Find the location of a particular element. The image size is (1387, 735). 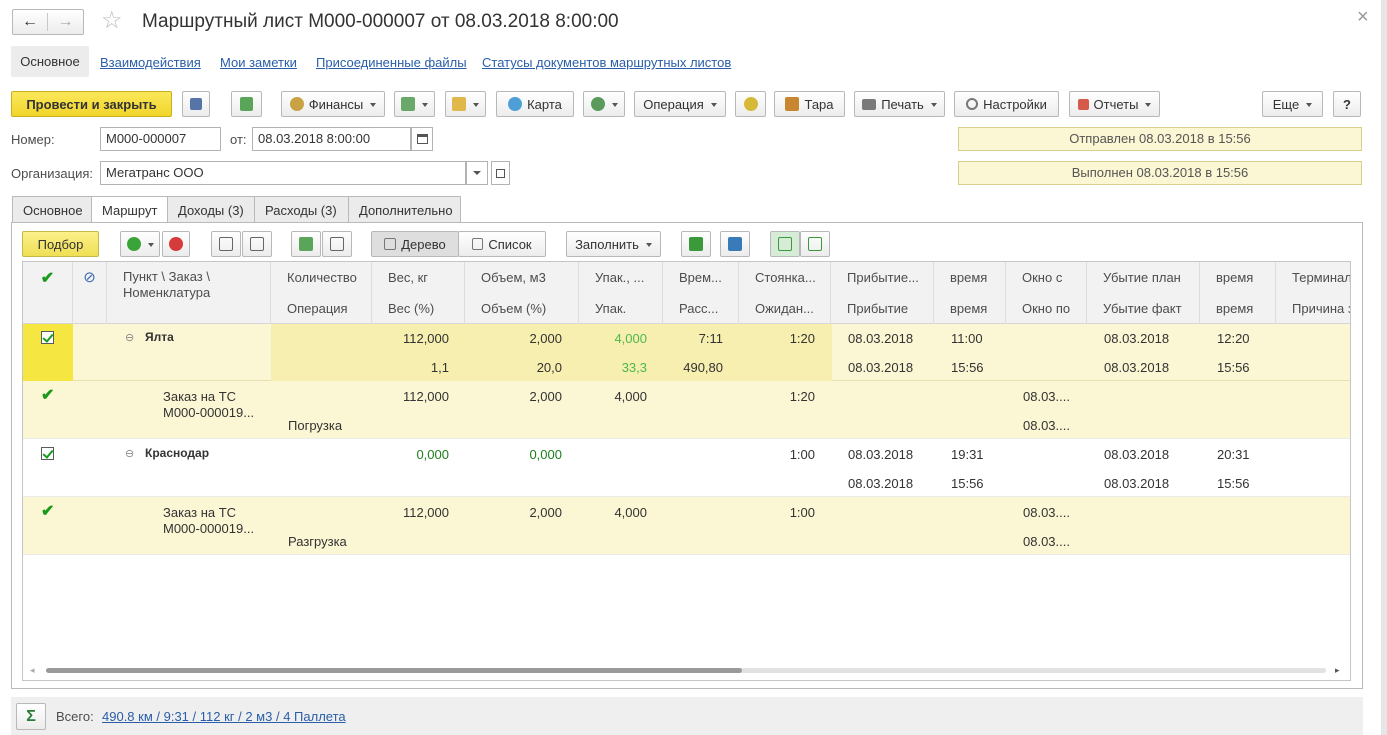

post-button is located at coordinates (246, 104).